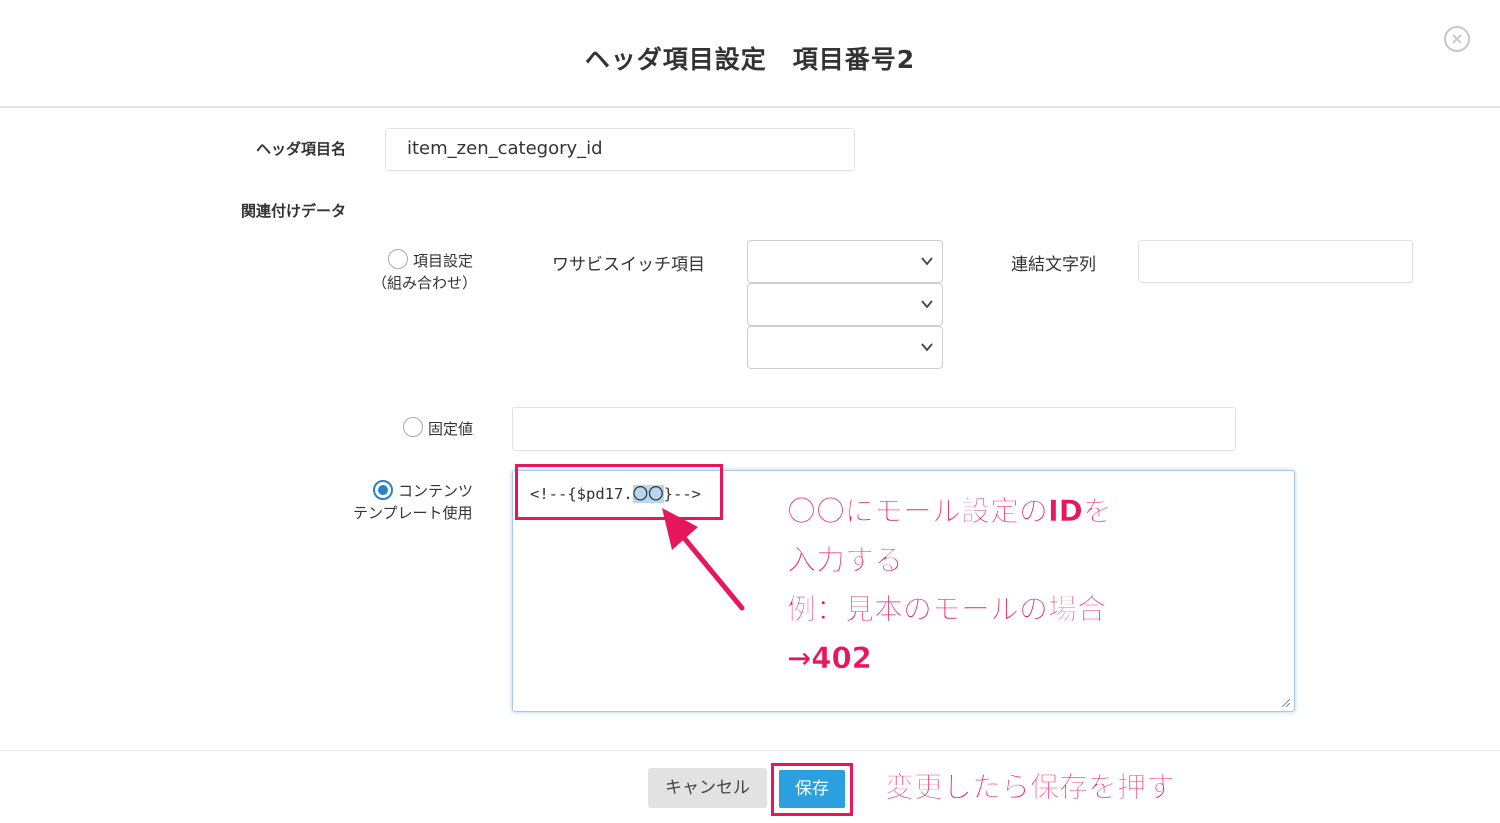 Image resolution: width=1500 pixels, height=823 pixels. I want to click on annotation-note-line1: 〇〇にモール設定のIDを, so click(949, 511).